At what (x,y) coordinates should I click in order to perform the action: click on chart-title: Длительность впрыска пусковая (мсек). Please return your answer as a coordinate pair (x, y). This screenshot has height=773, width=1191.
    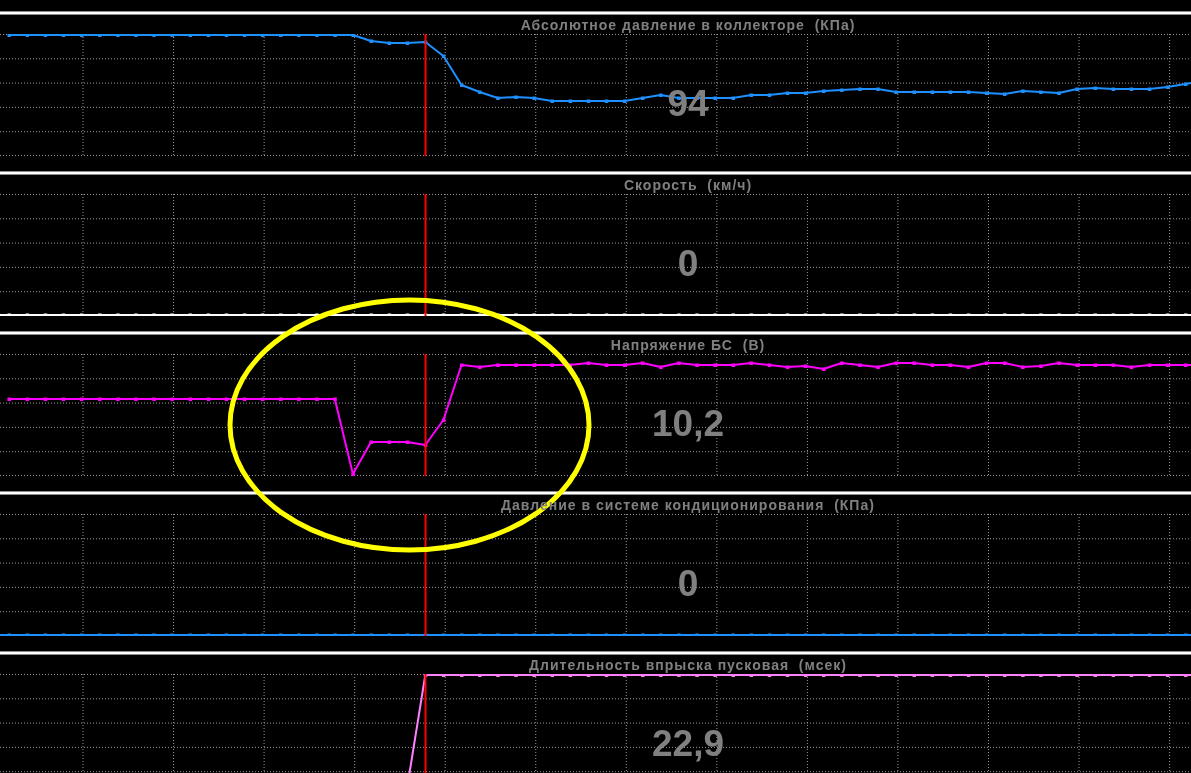
    Looking at the image, I should click on (688, 664).